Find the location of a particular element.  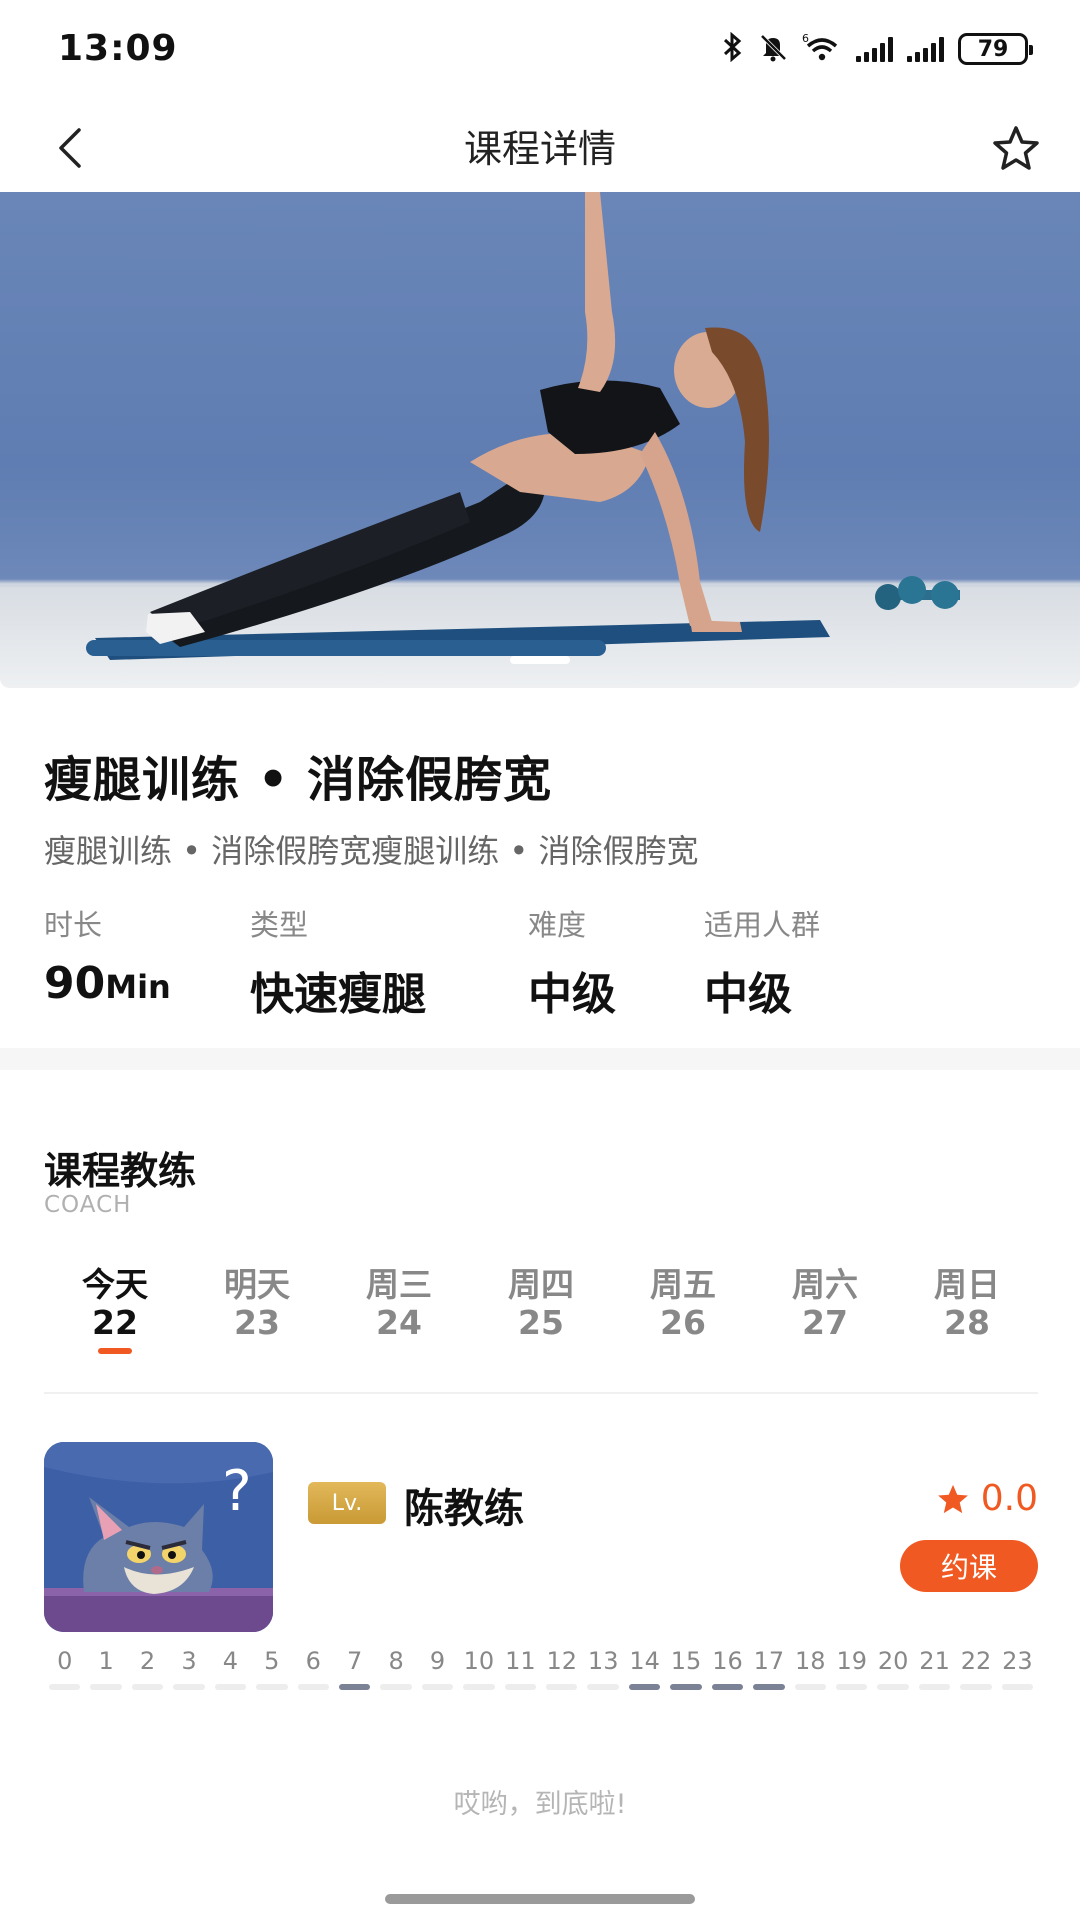

date-tab-day: 周五 is located at coordinates (683, 1284).